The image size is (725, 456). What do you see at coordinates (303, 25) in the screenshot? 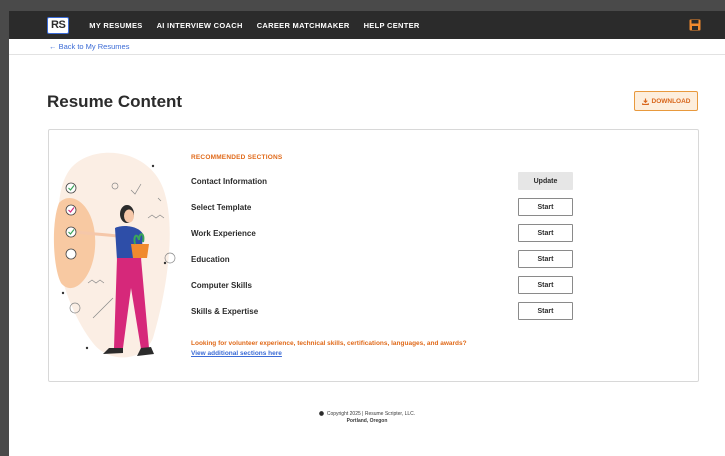
I see `nav-career-matchmaker: CAREER MATCHMAKER` at bounding box center [303, 25].